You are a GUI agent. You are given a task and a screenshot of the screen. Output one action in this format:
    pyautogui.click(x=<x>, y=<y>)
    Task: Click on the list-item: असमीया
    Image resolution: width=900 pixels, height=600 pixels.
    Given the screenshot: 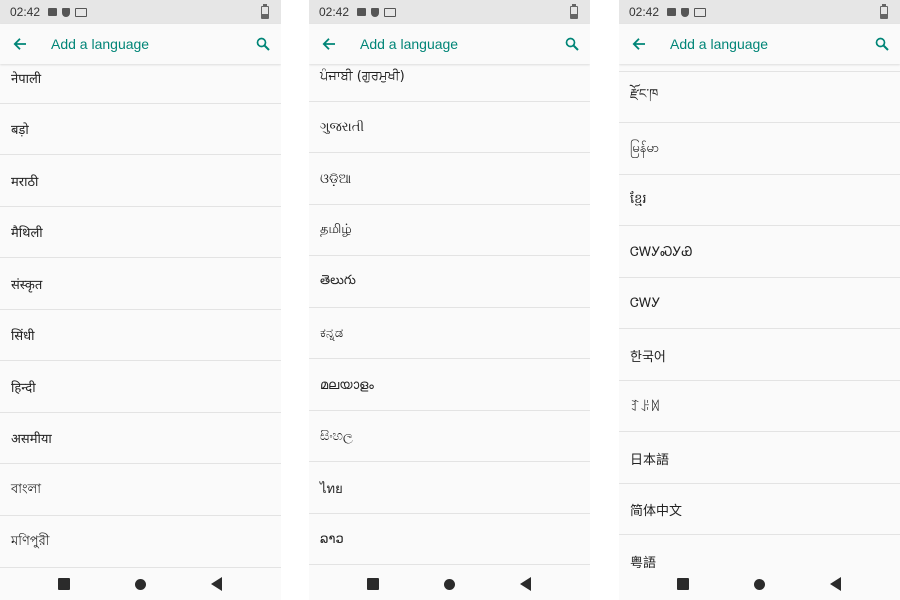 What is the action you would take?
    pyautogui.click(x=140, y=438)
    